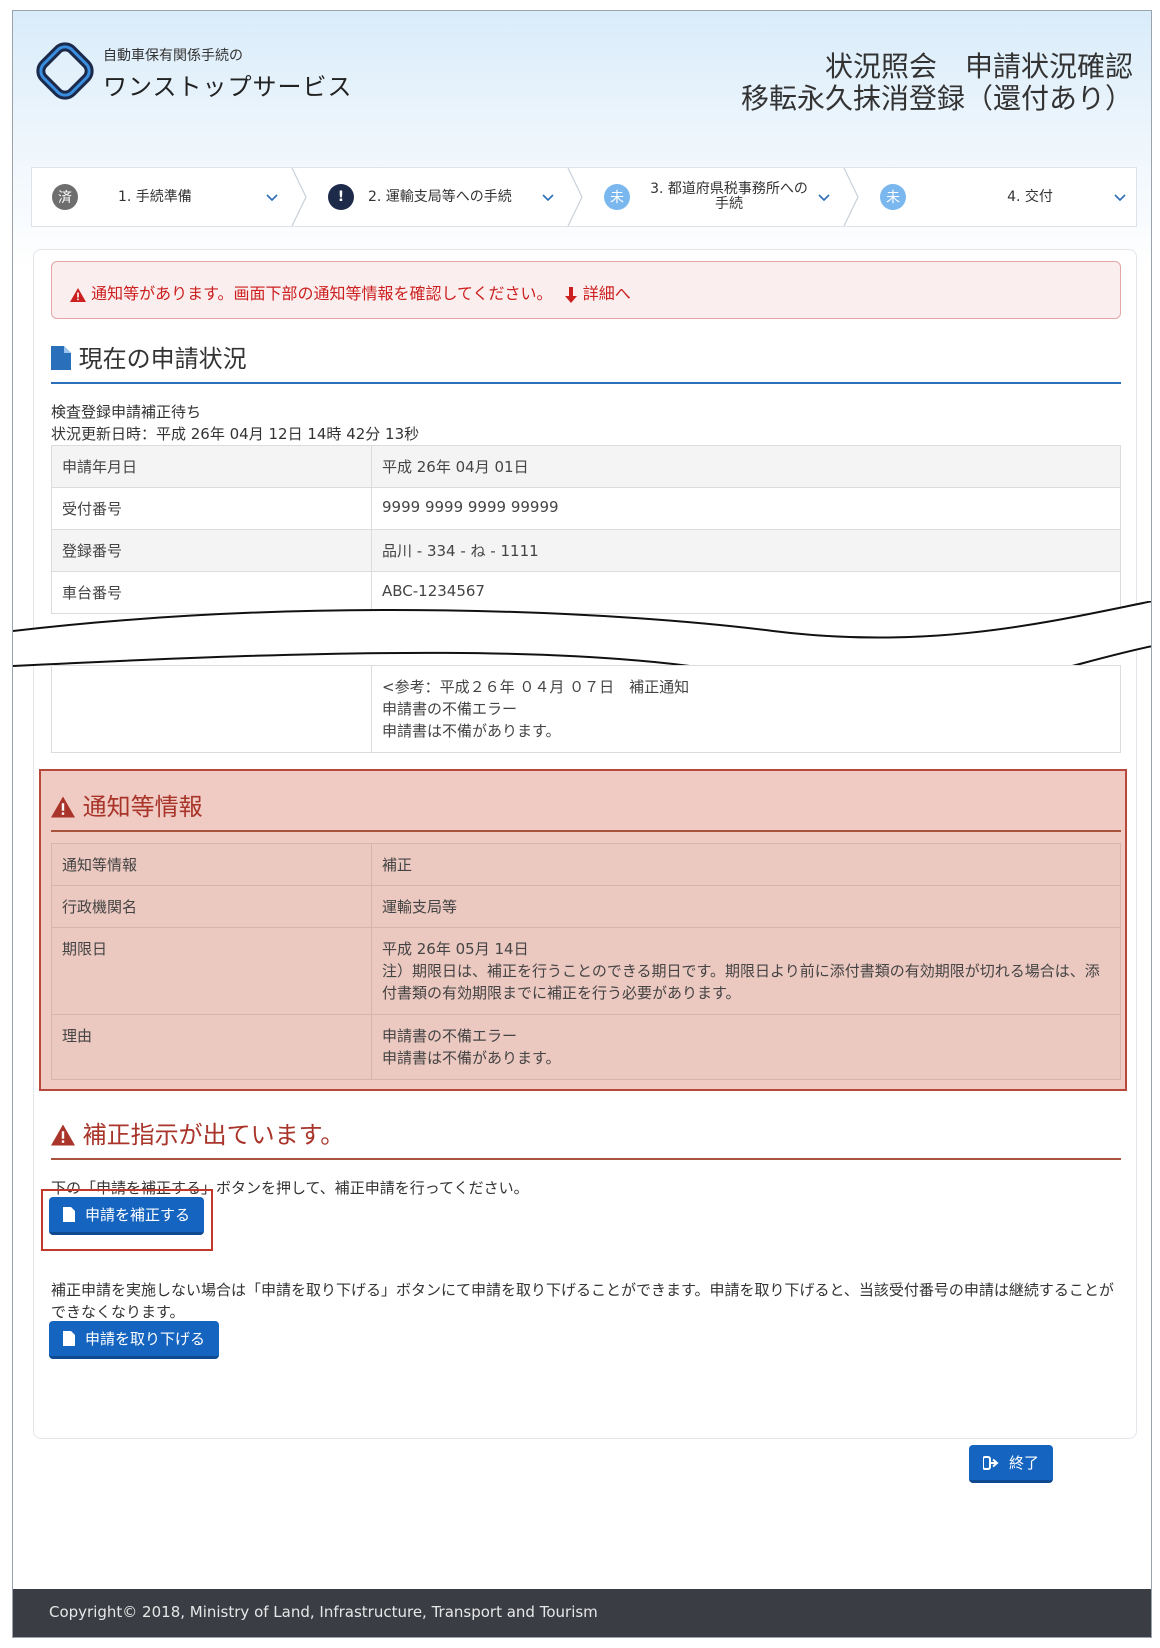  What do you see at coordinates (145, 1339) in the screenshot?
I see `button-label: 申請を取り下げる` at bounding box center [145, 1339].